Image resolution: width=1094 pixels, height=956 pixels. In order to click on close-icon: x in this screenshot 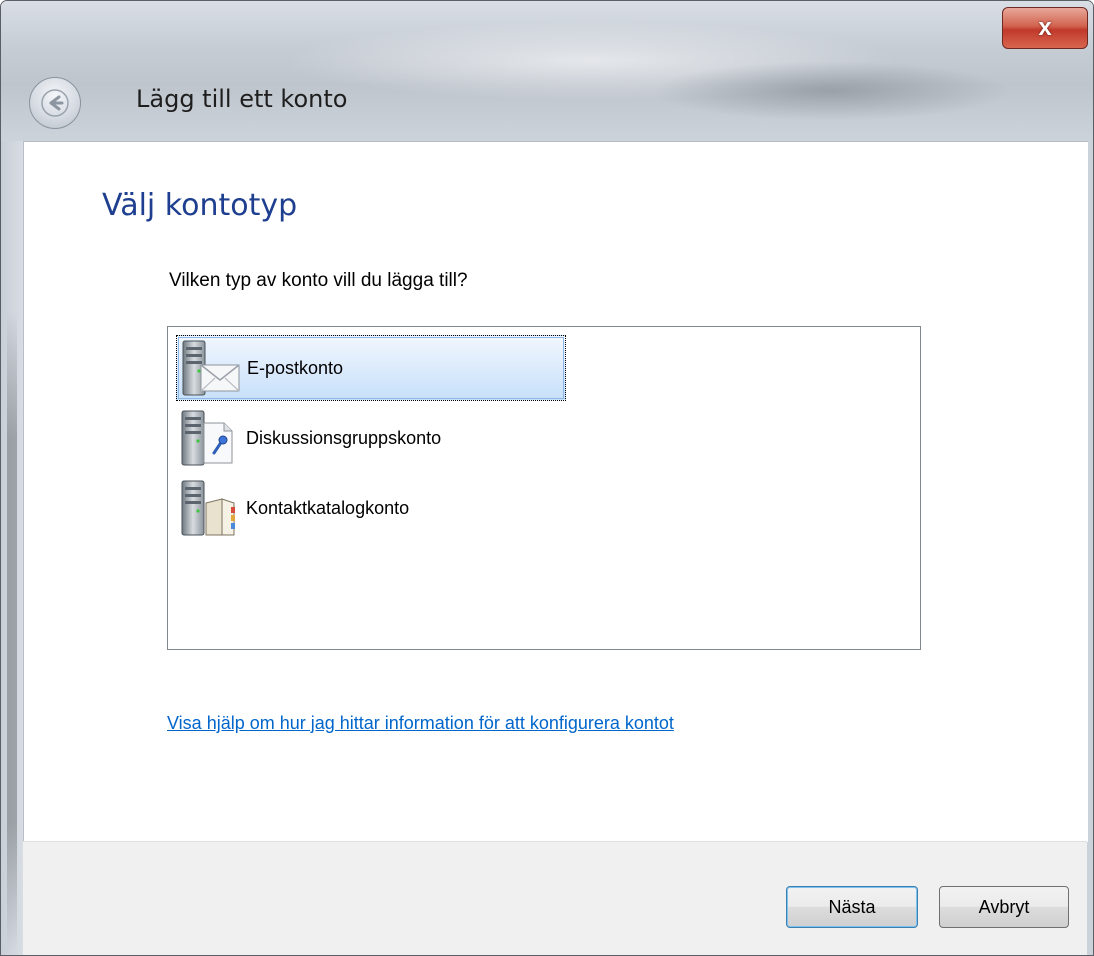, I will do `click(1045, 27)`.